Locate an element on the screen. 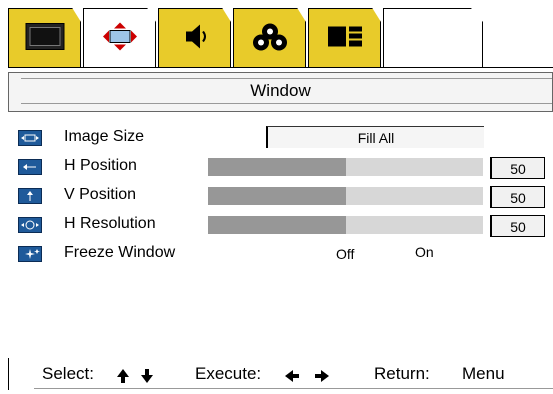 The width and height of the screenshot is (553, 394). menu-row-v-position: V Position 50 is located at coordinates (276, 196).